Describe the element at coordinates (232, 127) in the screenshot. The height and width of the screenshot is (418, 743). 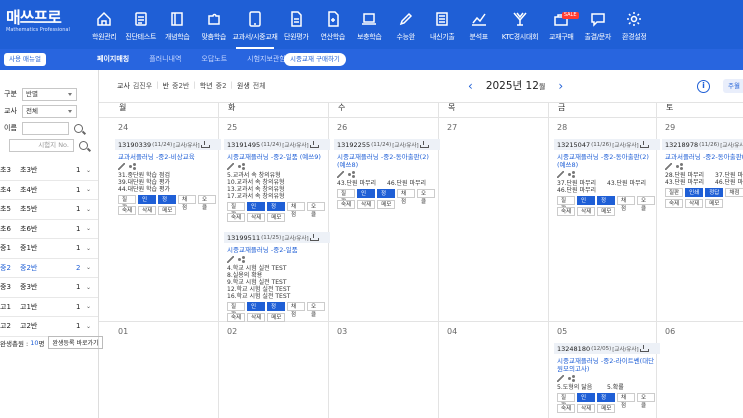
I see `day-number: 25` at that location.